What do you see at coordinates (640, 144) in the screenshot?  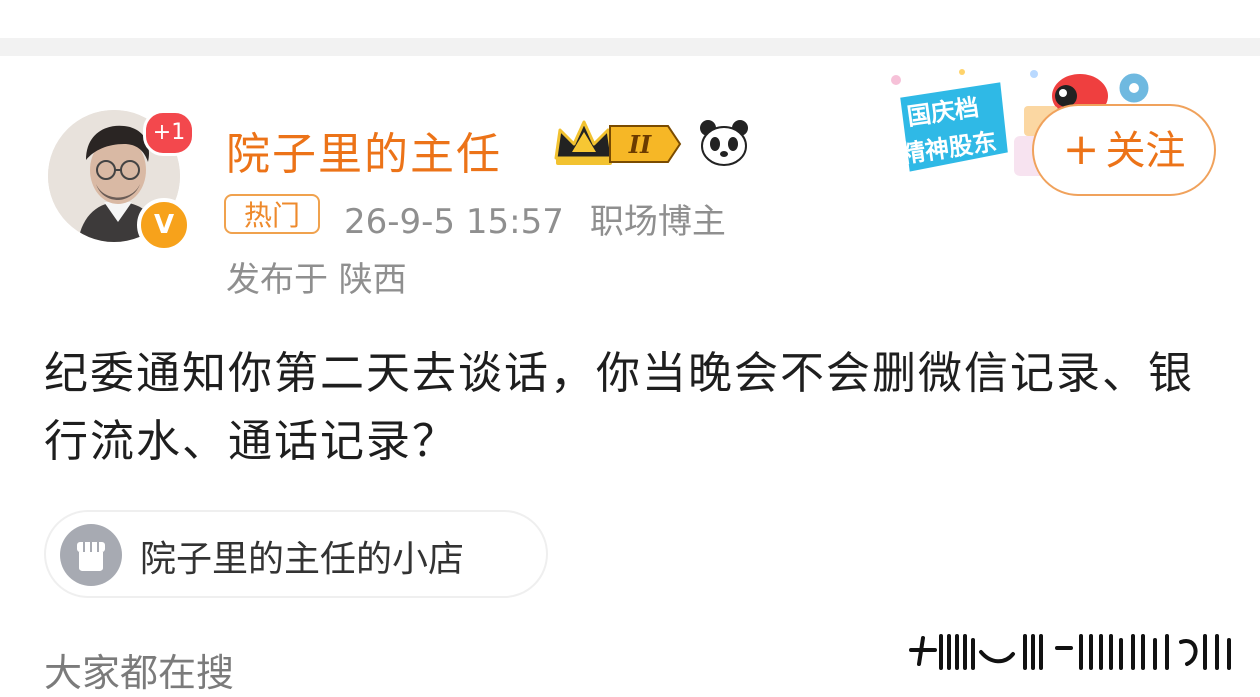 I see `level-label: II` at bounding box center [640, 144].